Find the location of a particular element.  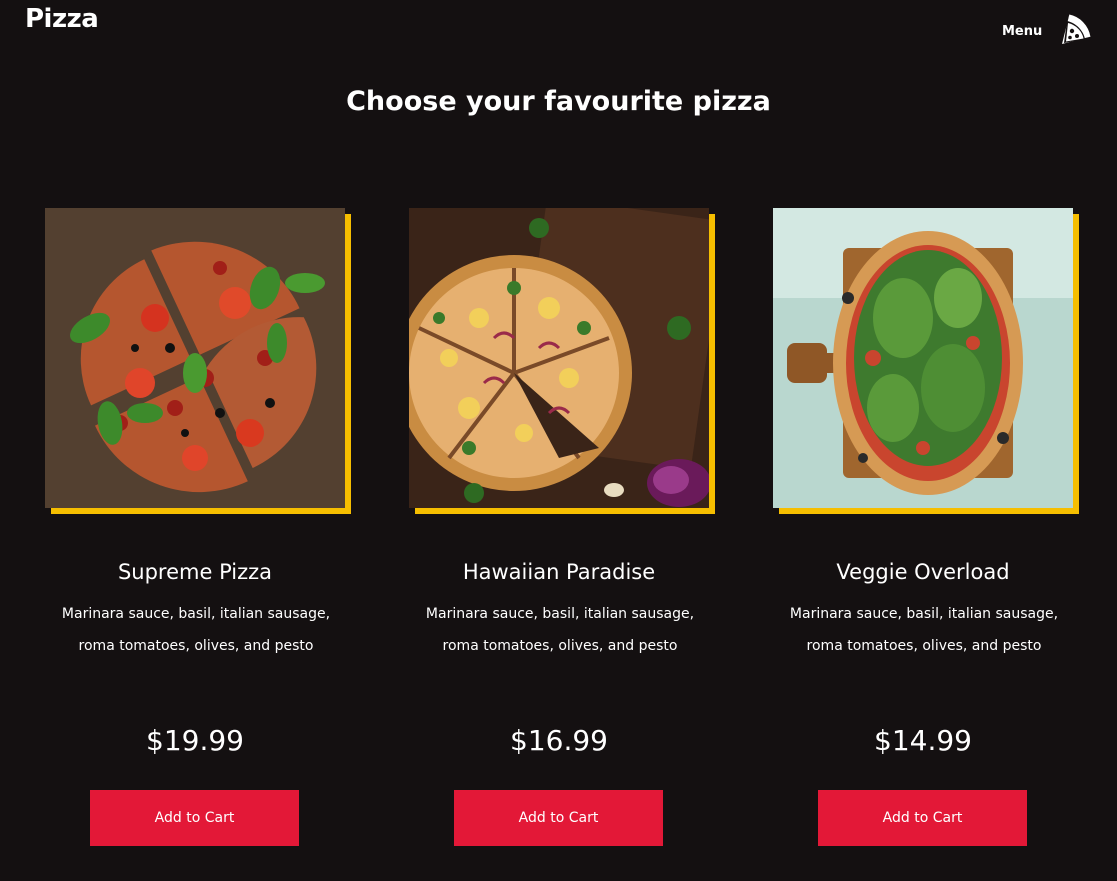

hawaiian-pizza-image is located at coordinates (559, 358).